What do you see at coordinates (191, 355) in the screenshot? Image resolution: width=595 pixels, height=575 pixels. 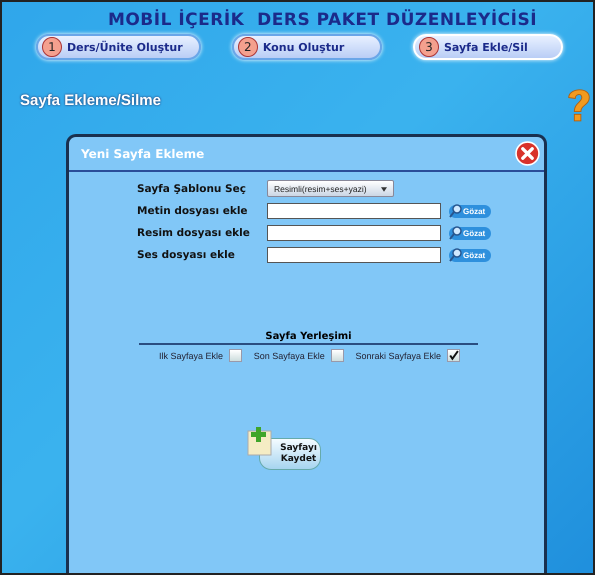 I see `option-label: Ilk Sayfaya Ekle` at bounding box center [191, 355].